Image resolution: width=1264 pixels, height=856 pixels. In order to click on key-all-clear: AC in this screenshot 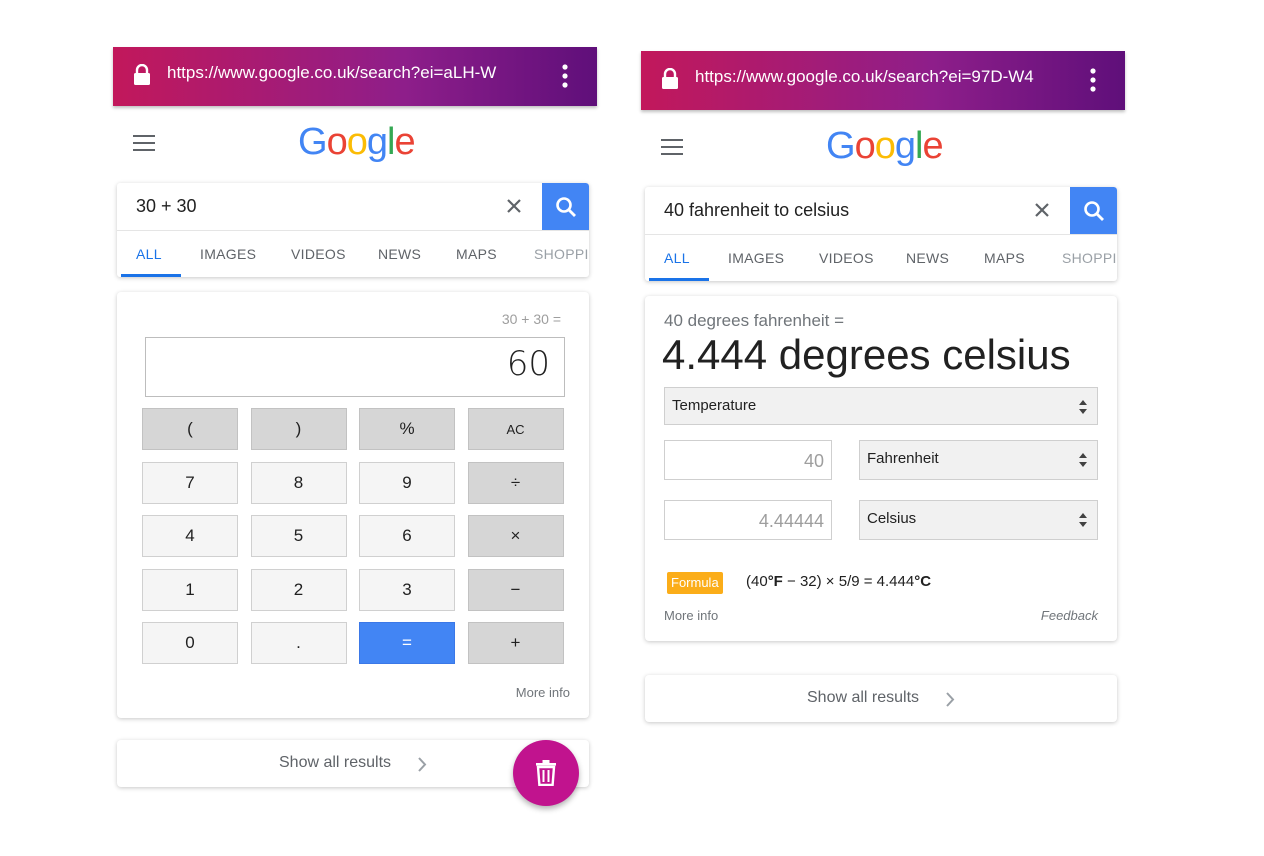, I will do `click(515, 429)`.